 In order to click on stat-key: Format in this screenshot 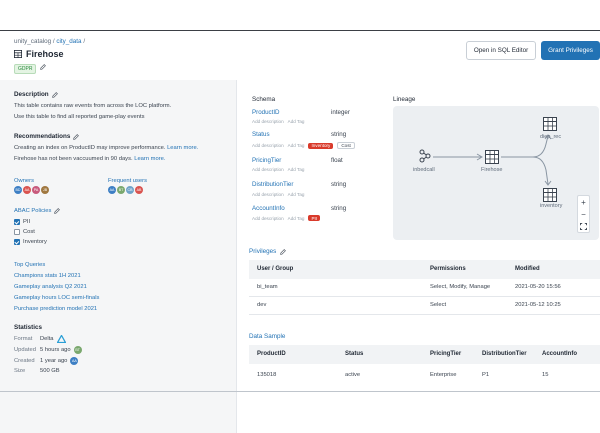, I will do `click(23, 339)`.